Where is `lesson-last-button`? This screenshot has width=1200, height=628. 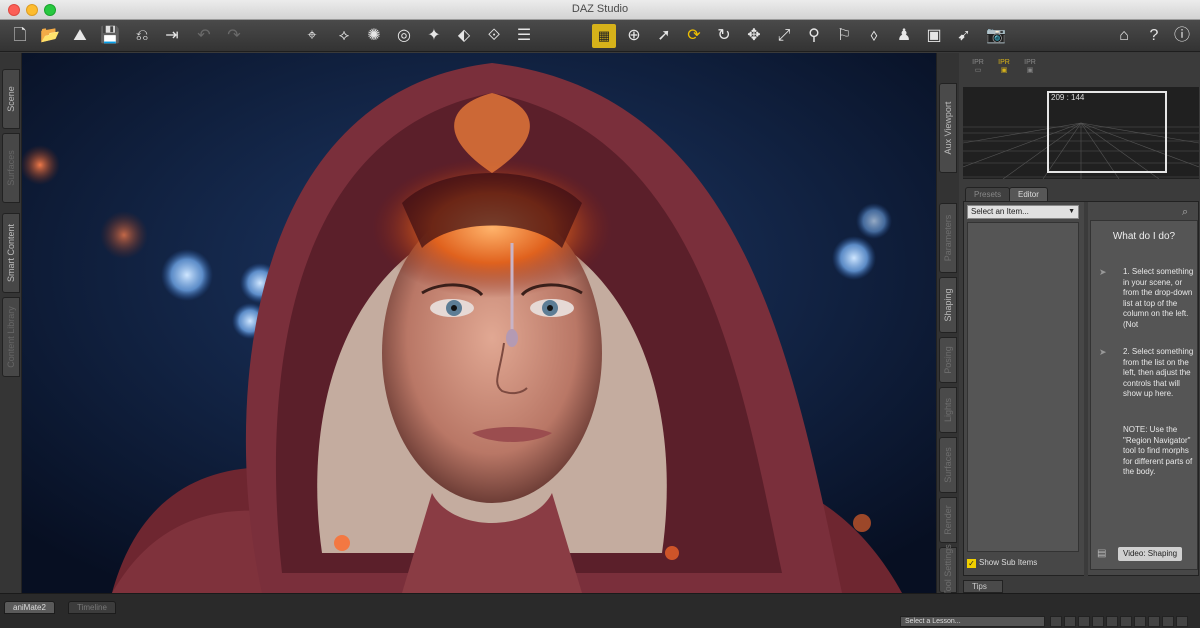 lesson-last-button is located at coordinates (1112, 621).